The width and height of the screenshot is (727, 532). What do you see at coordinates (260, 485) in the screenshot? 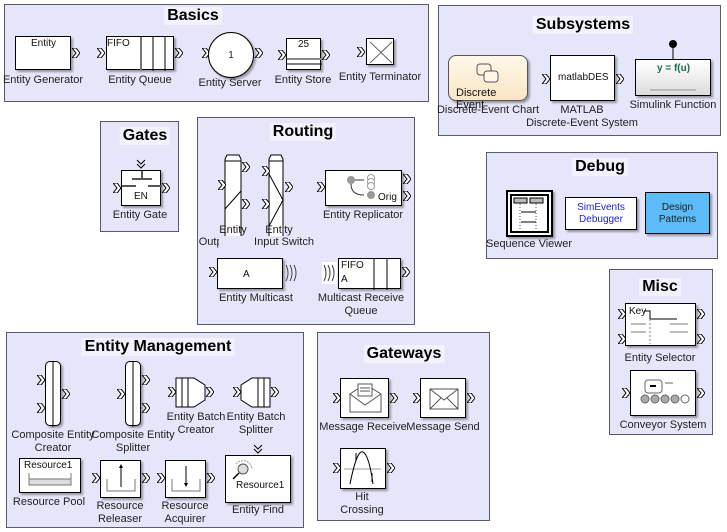
I see `block-text: Resource1` at bounding box center [260, 485].